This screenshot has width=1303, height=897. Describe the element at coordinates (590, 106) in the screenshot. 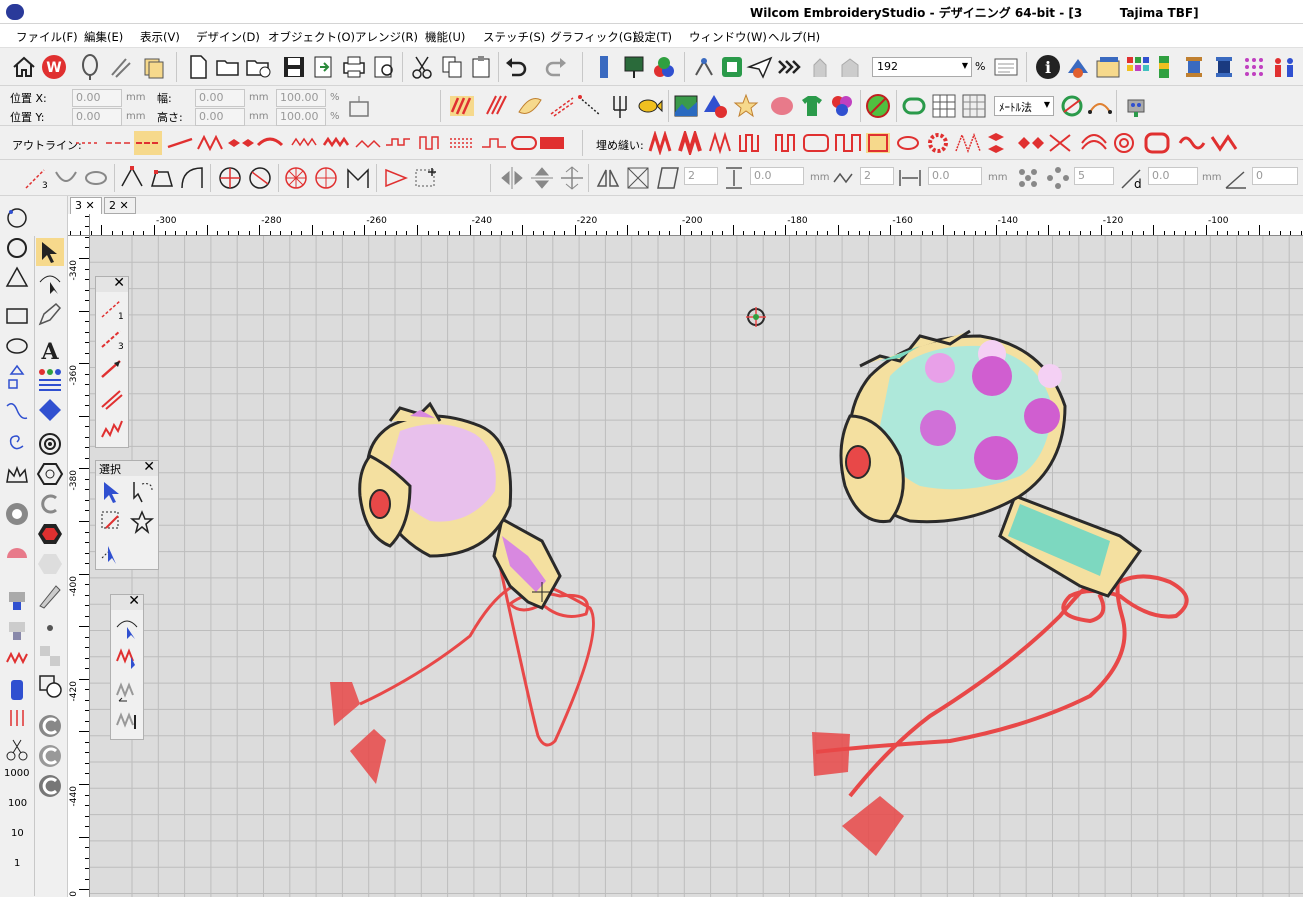

I see `run-path-icon` at that location.